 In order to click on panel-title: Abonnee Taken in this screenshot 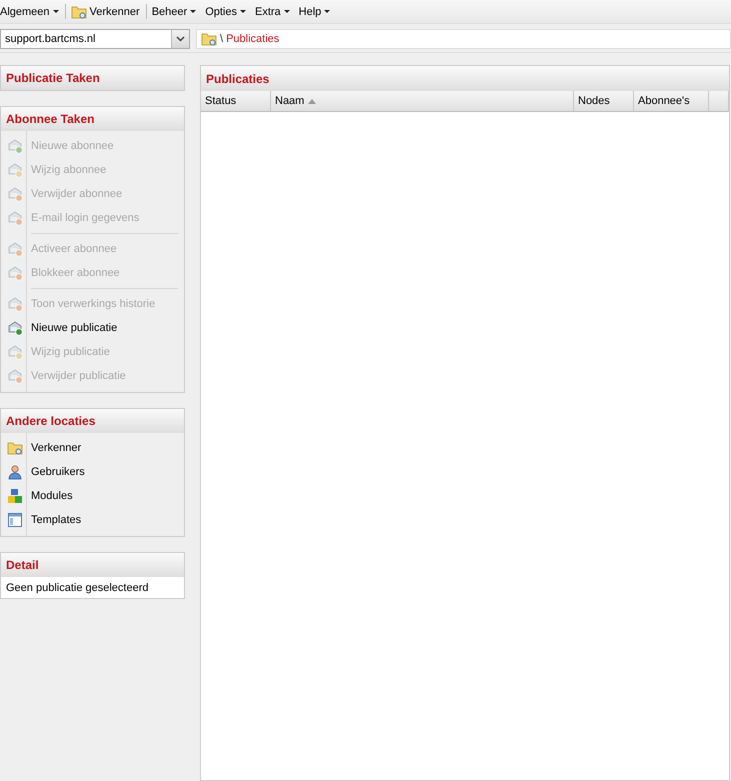, I will do `click(92, 119)`.